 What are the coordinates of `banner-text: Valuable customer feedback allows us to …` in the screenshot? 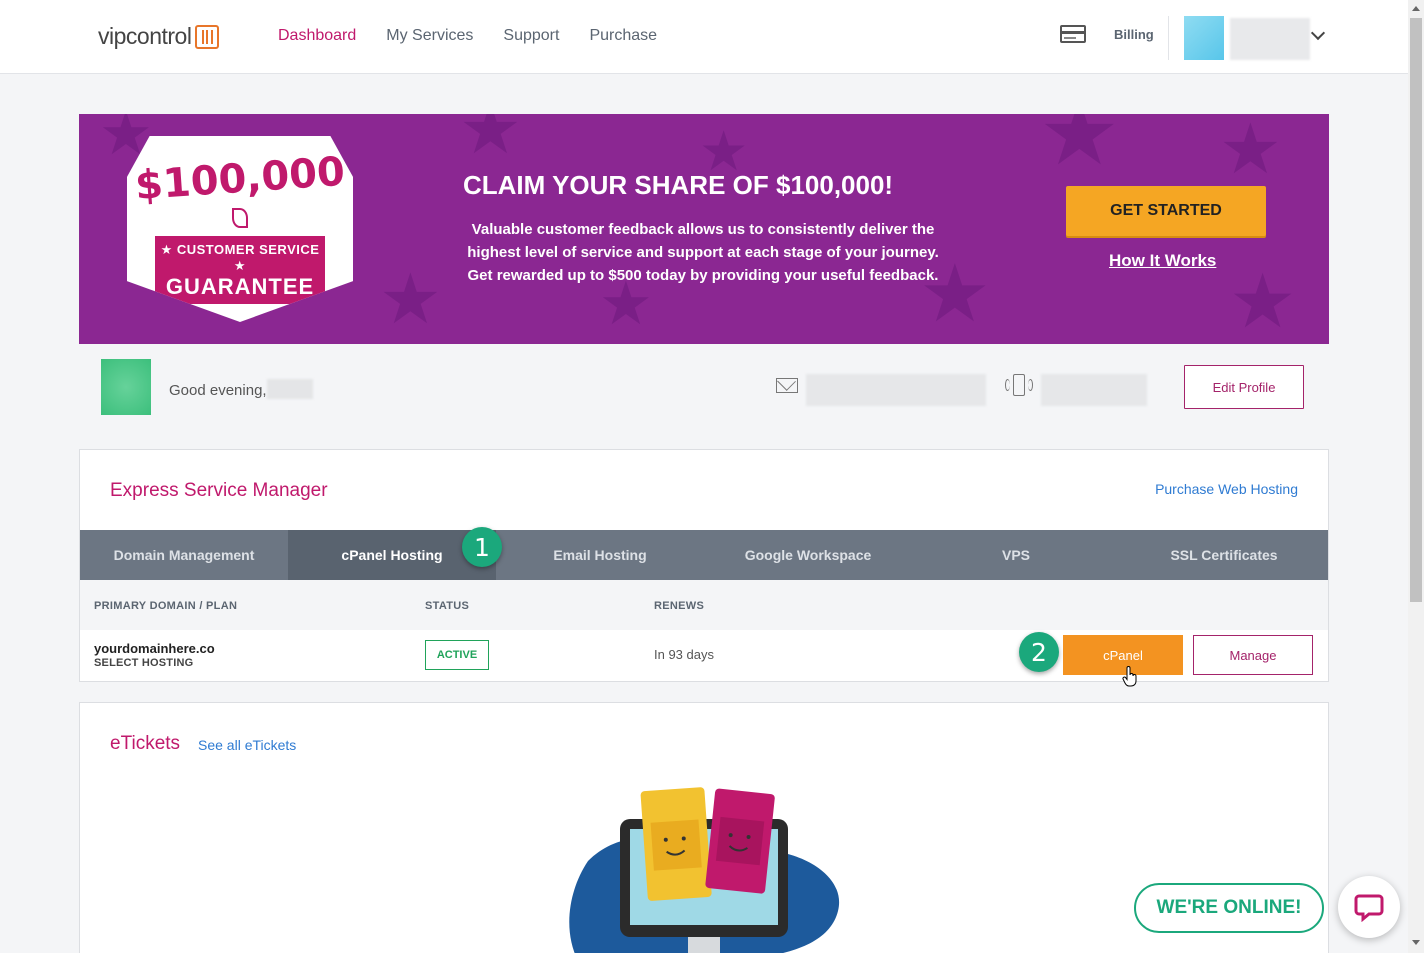 It's located at (703, 252).